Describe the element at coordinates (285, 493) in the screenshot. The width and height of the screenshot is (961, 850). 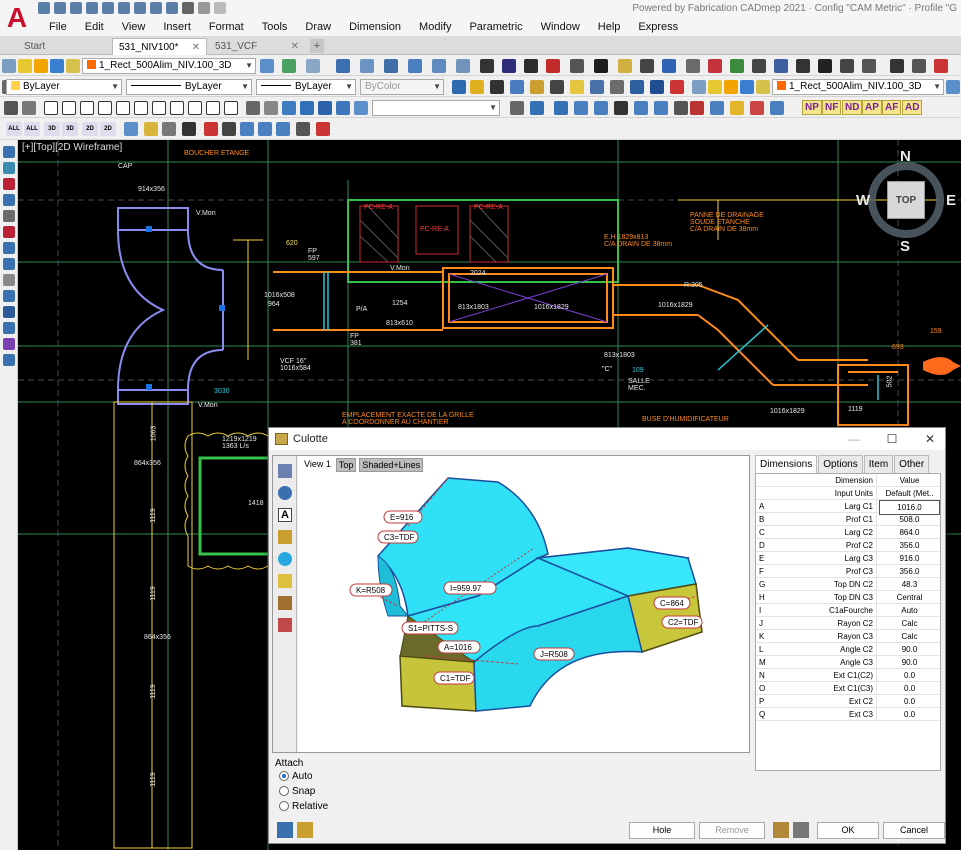
I see `sphere-icon` at that location.